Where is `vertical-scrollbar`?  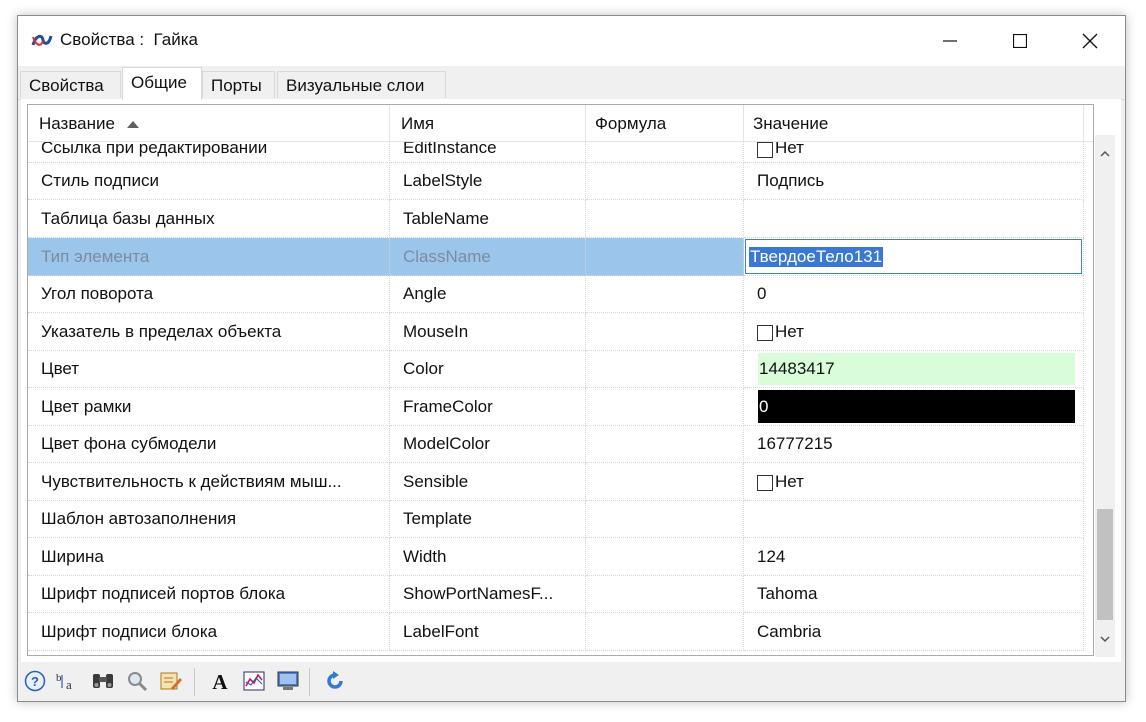 vertical-scrollbar is located at coordinates (1105, 396).